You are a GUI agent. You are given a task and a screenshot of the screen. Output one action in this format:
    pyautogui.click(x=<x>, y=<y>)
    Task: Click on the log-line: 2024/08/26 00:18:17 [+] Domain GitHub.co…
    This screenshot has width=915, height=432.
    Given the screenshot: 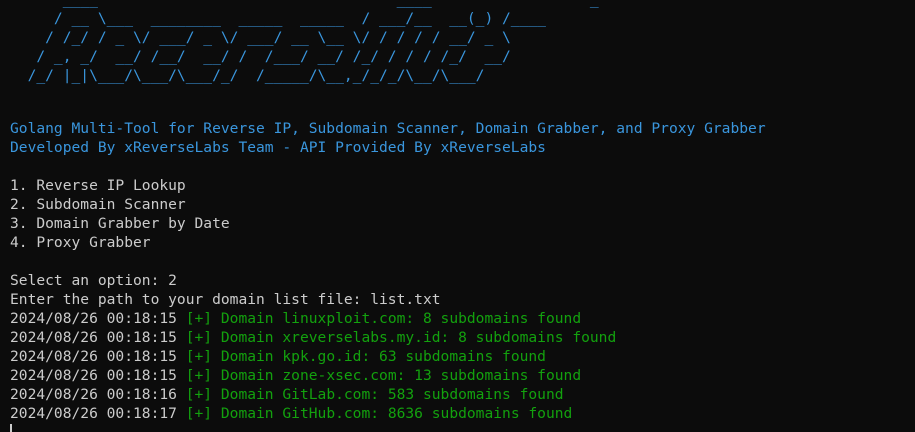 What is the action you would take?
    pyautogui.click(x=291, y=413)
    